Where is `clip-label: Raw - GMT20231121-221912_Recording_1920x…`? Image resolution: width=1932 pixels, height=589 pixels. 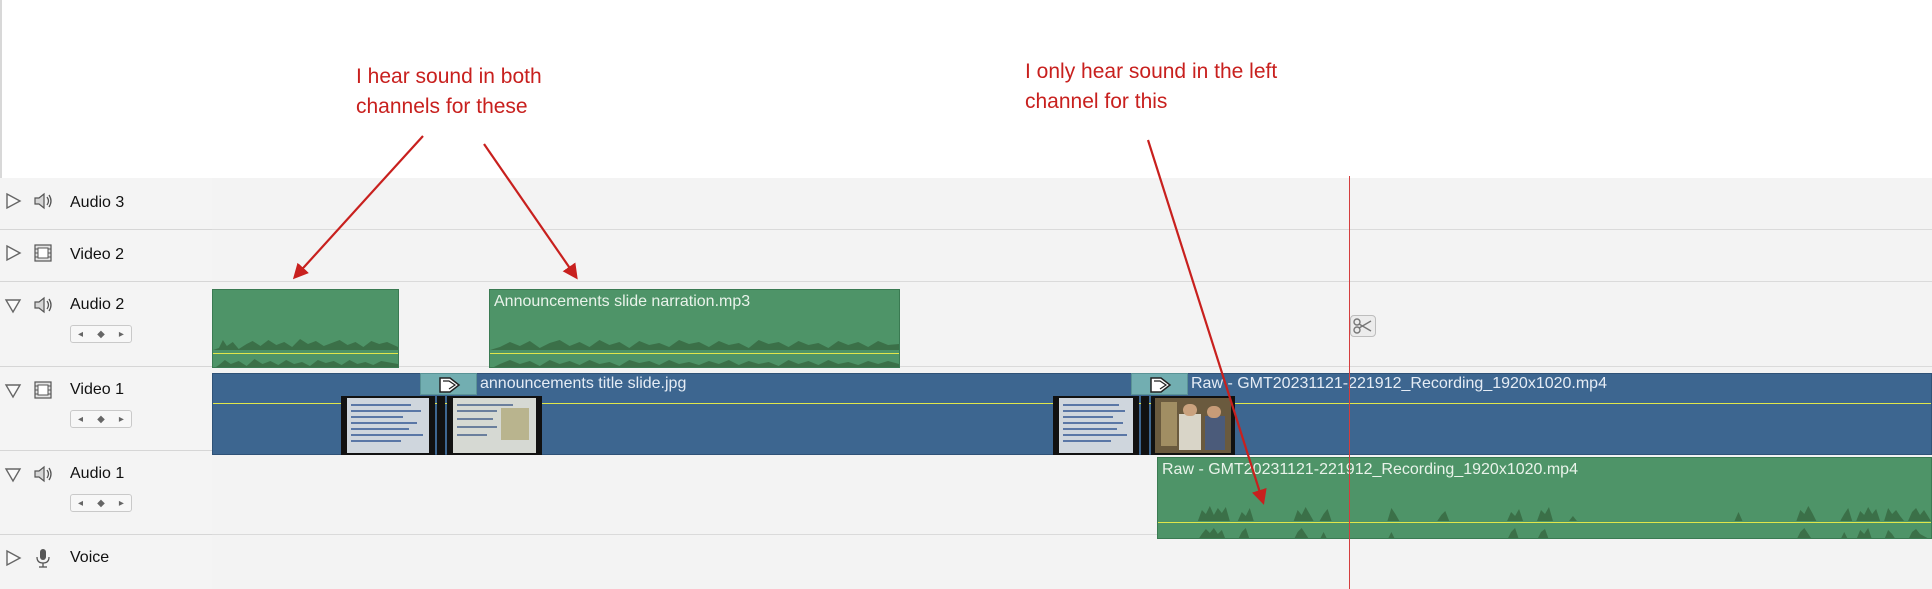 clip-label: Raw - GMT20231121-221912_Recording_1920x… is located at coordinates (1370, 469).